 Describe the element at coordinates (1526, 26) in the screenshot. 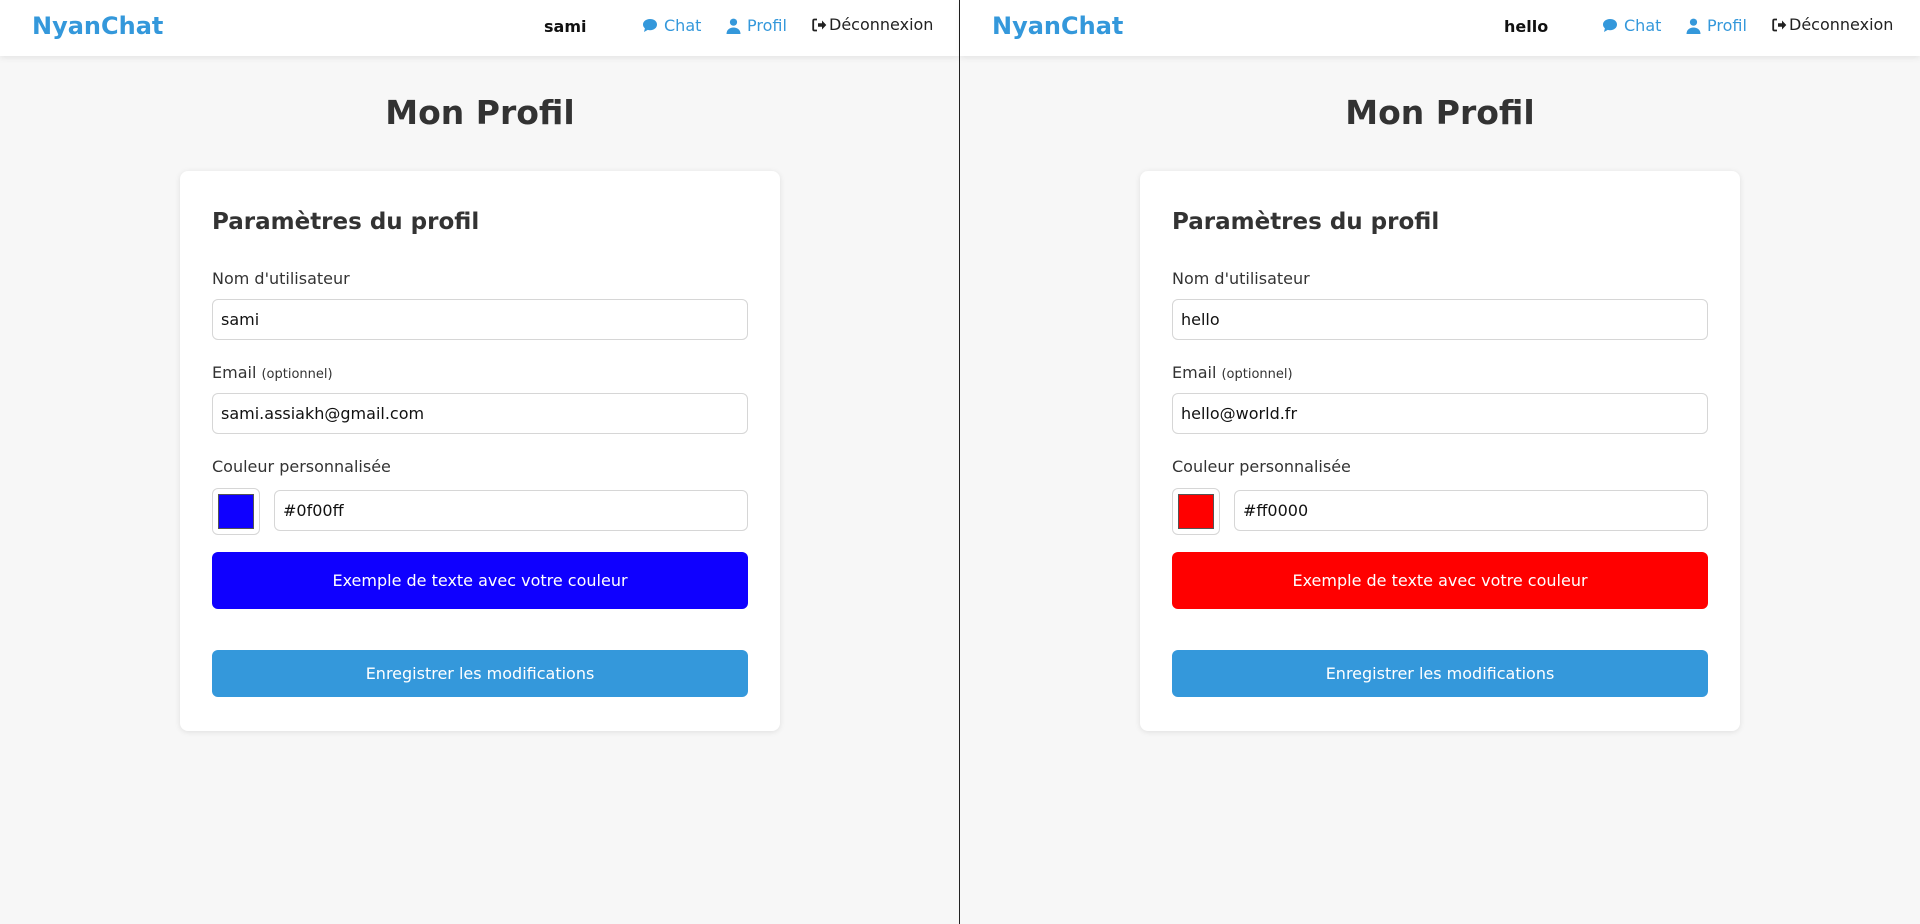

I see `current-username: hello` at that location.